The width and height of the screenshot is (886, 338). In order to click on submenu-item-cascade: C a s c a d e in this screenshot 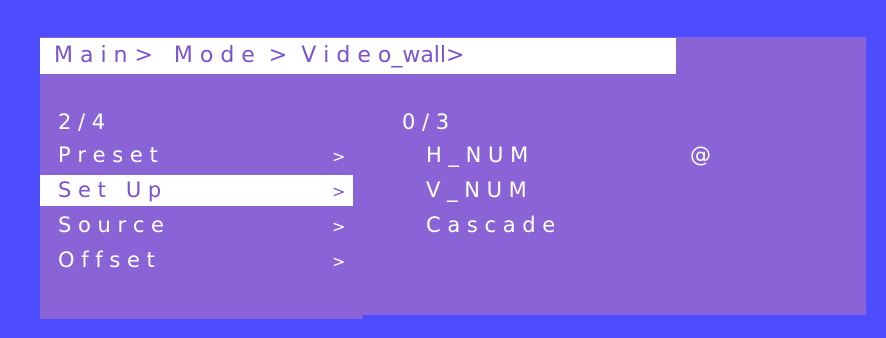, I will do `click(490, 225)`.